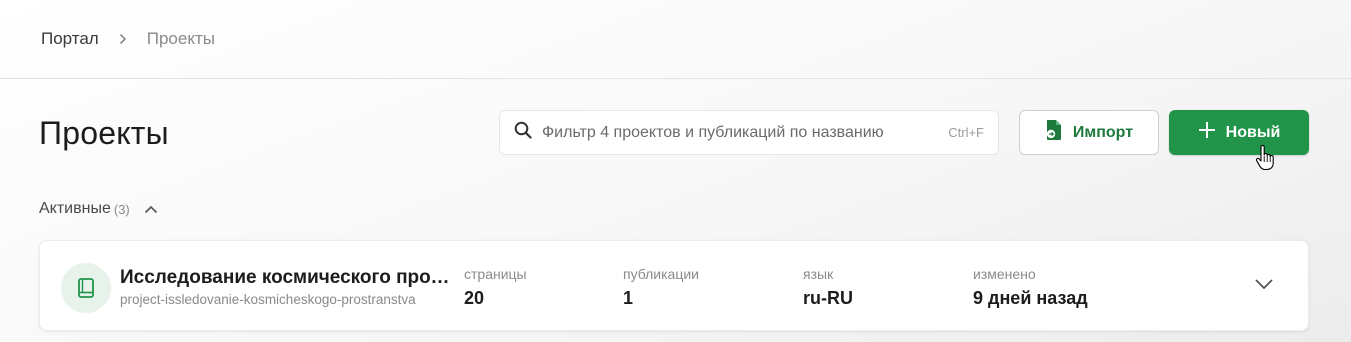 The width and height of the screenshot is (1351, 342). I want to click on new-project-button: Новый, so click(1239, 132).